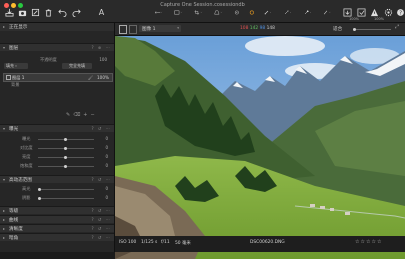  What do you see at coordinates (374, 12) in the screenshot?
I see `warning-icon` at bounding box center [374, 12].